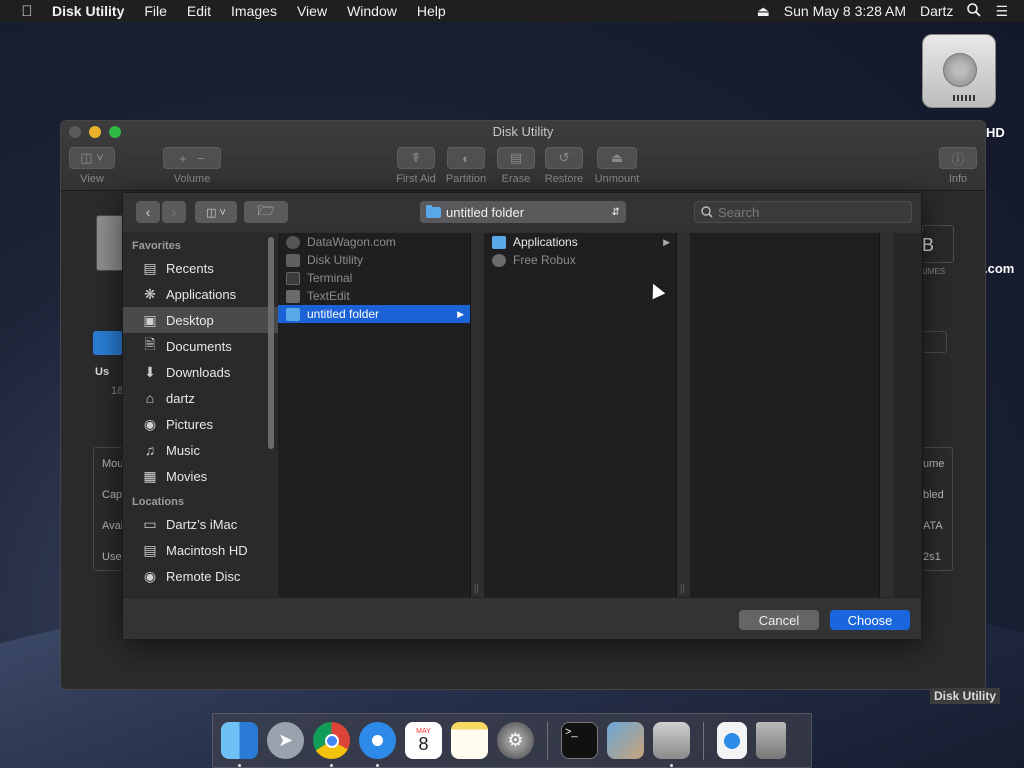 The height and width of the screenshot is (768, 1024). What do you see at coordinates (1001, 11) in the screenshot?
I see `notification-center-icon: ☰` at bounding box center [1001, 11].